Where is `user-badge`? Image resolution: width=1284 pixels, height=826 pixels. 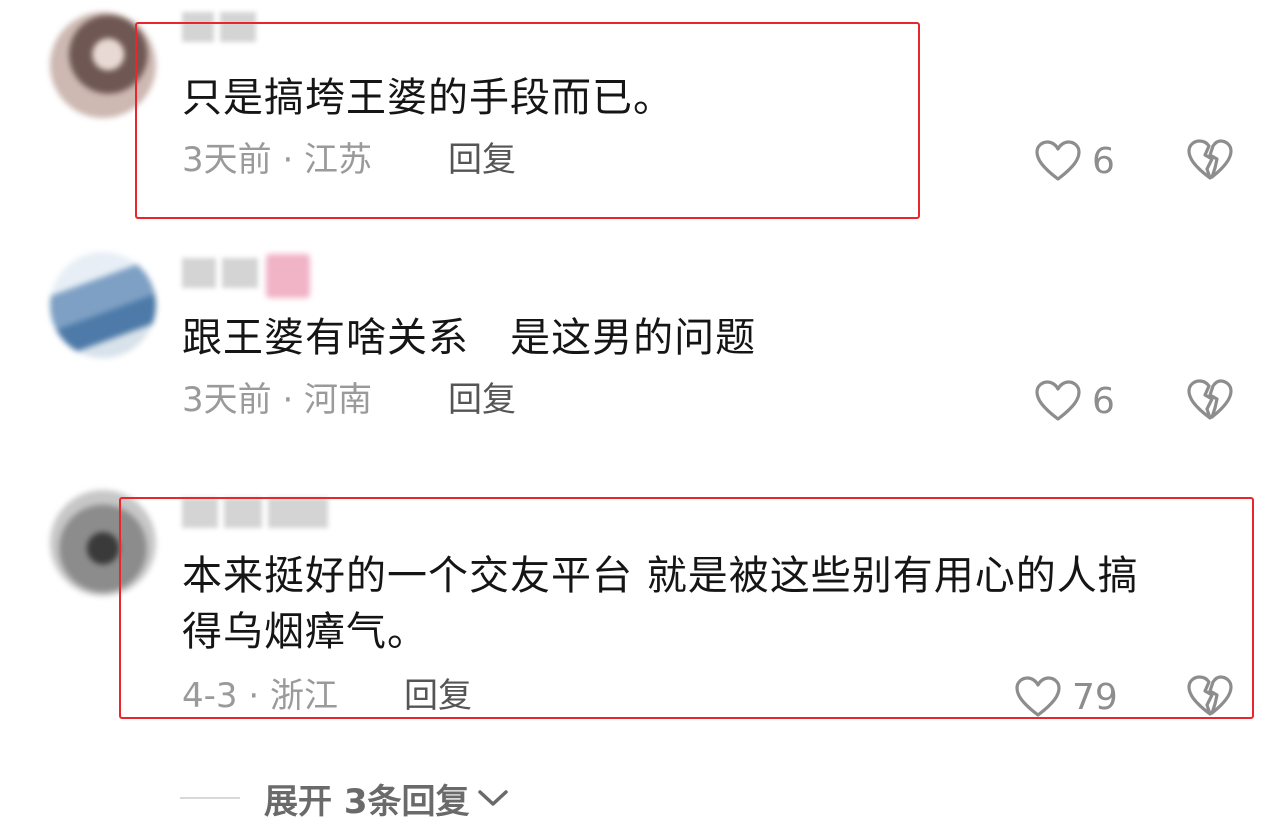
user-badge is located at coordinates (288, 276).